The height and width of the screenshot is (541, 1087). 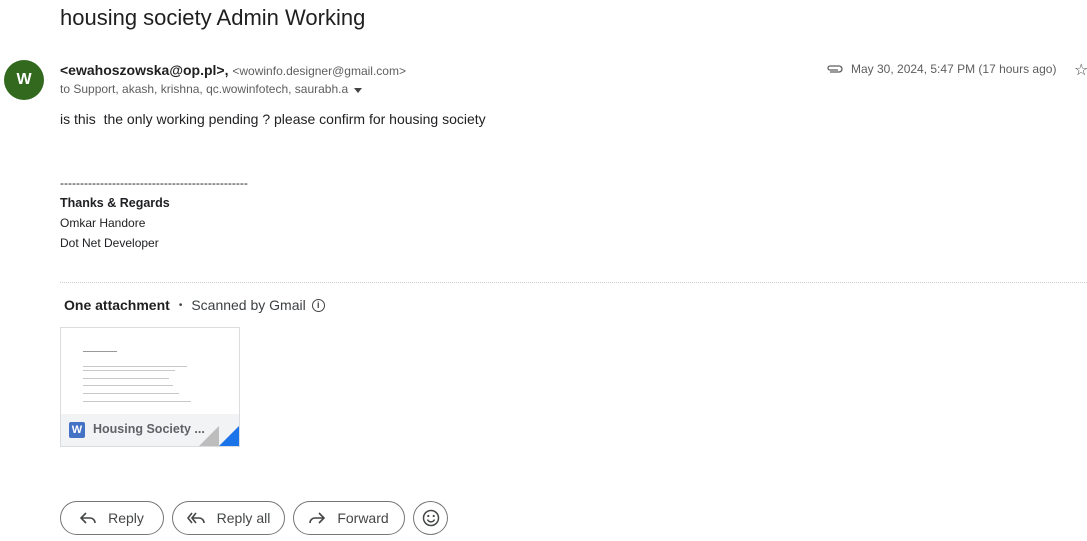 I want to click on email-meta: May 30, 2024, 5:47 PM (17 hours ago), so click(x=941, y=69).